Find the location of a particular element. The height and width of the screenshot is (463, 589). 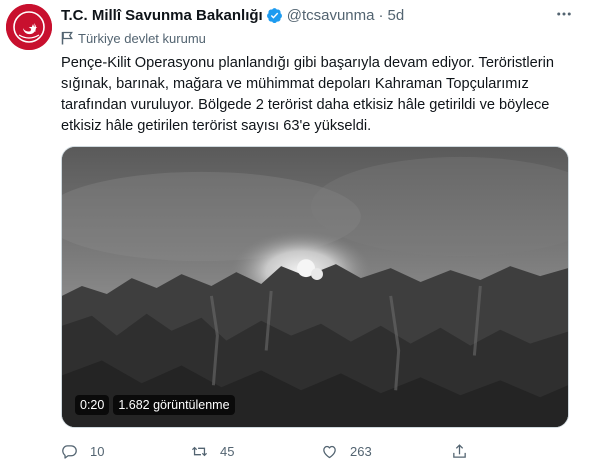

video-views: 1.682 görüntülenme is located at coordinates (174, 405).